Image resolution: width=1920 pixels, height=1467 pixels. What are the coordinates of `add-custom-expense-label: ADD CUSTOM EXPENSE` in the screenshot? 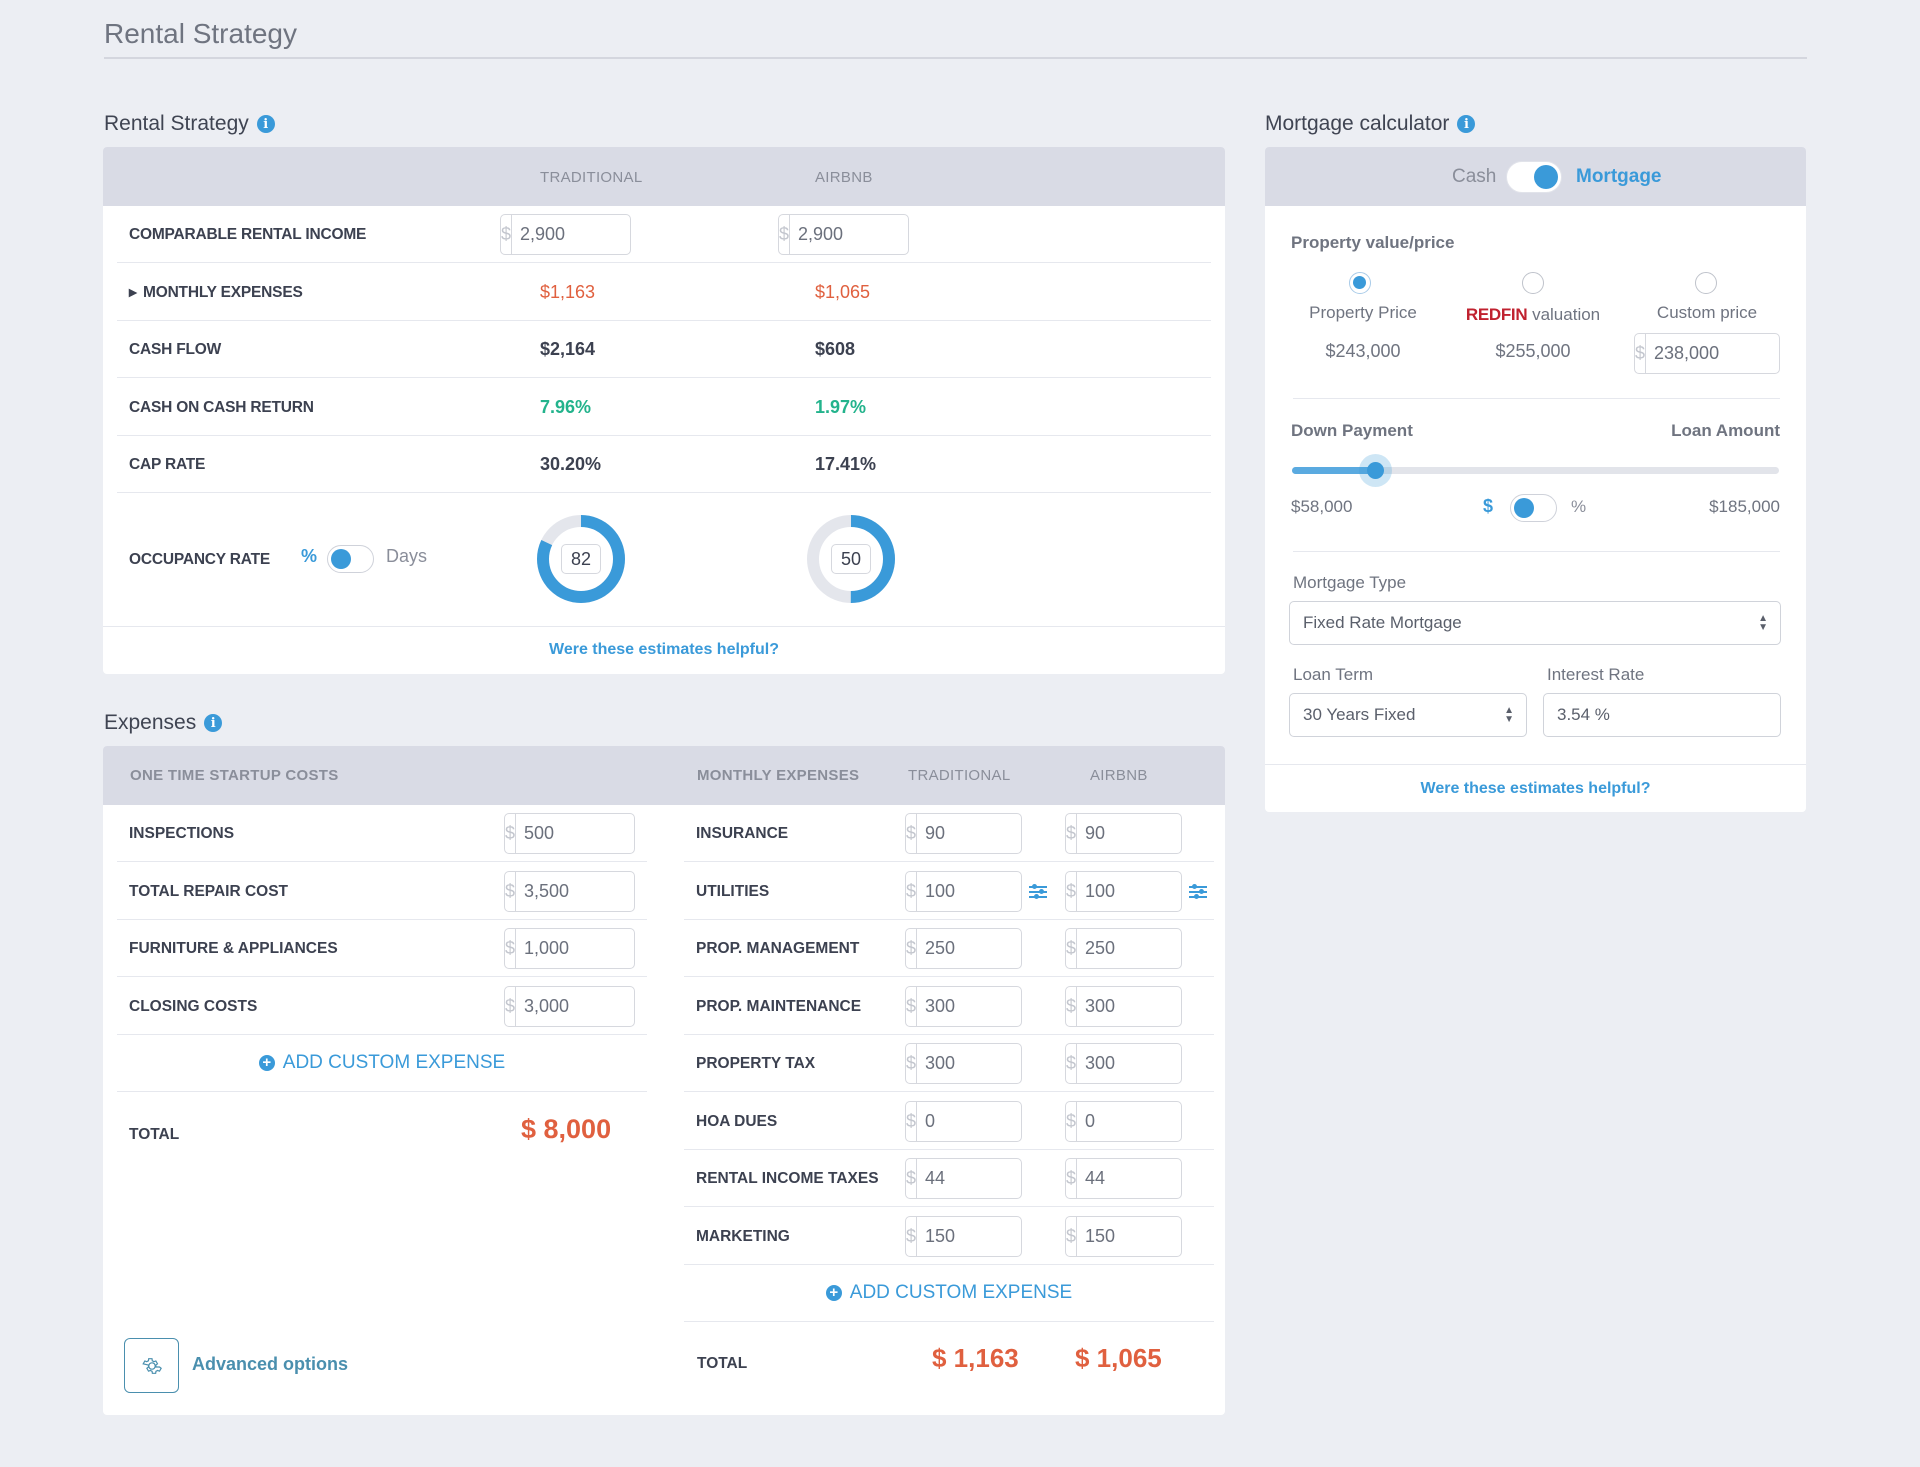 It's located at (961, 1292).